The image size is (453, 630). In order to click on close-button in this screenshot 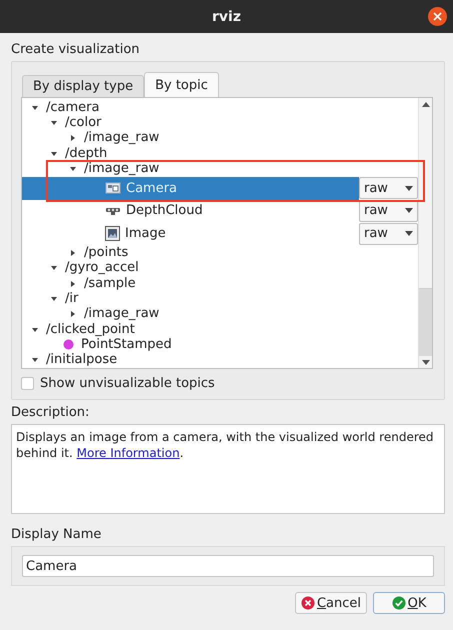, I will do `click(437, 16)`.